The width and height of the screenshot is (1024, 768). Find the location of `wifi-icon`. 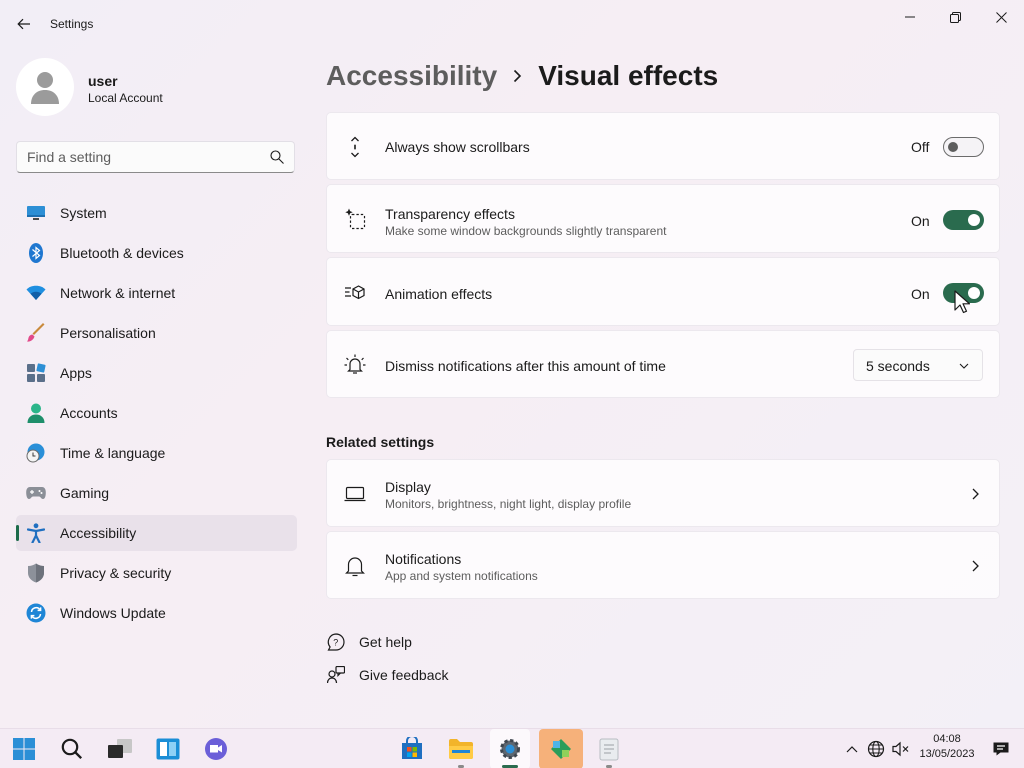

wifi-icon is located at coordinates (36, 293).